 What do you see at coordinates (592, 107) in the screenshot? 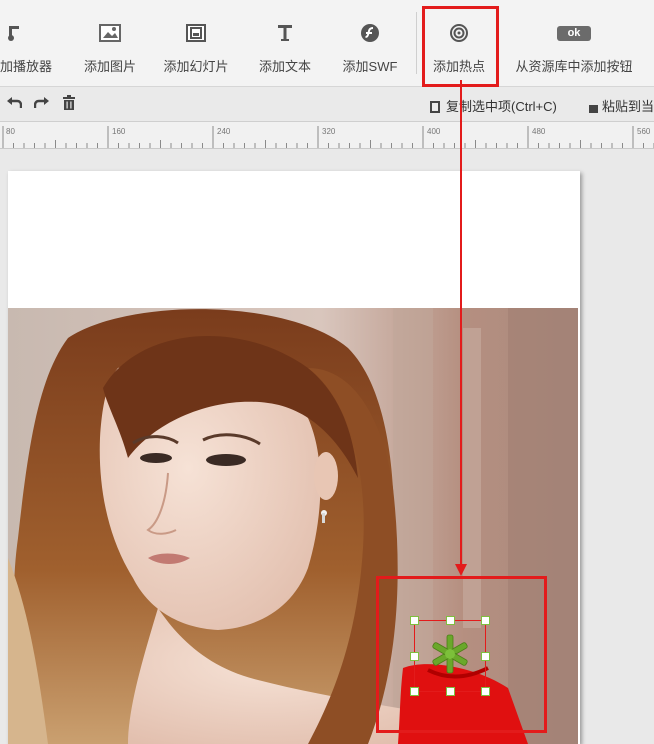
I see `paste-icon` at bounding box center [592, 107].